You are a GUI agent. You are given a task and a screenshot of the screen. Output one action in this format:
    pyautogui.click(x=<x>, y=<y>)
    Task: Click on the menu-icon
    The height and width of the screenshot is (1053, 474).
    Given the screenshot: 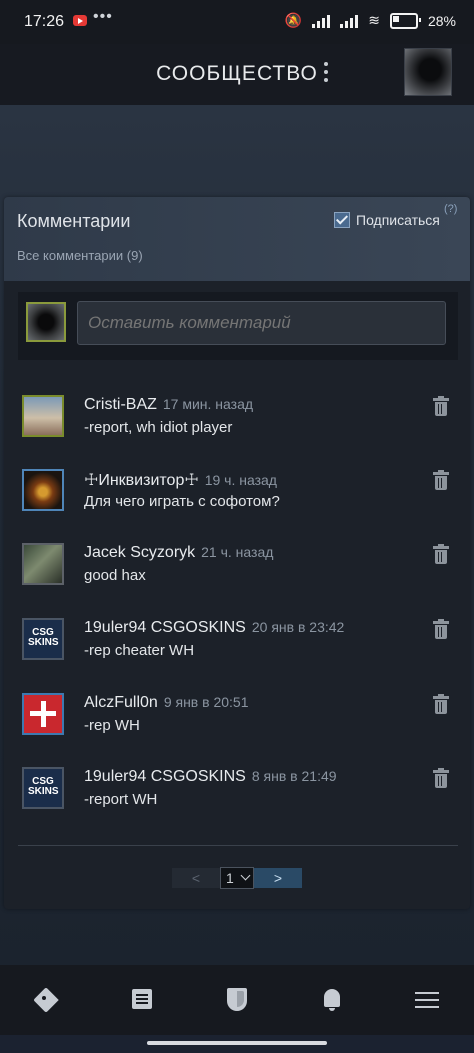 What is the action you would take?
    pyautogui.click(x=428, y=1000)
    